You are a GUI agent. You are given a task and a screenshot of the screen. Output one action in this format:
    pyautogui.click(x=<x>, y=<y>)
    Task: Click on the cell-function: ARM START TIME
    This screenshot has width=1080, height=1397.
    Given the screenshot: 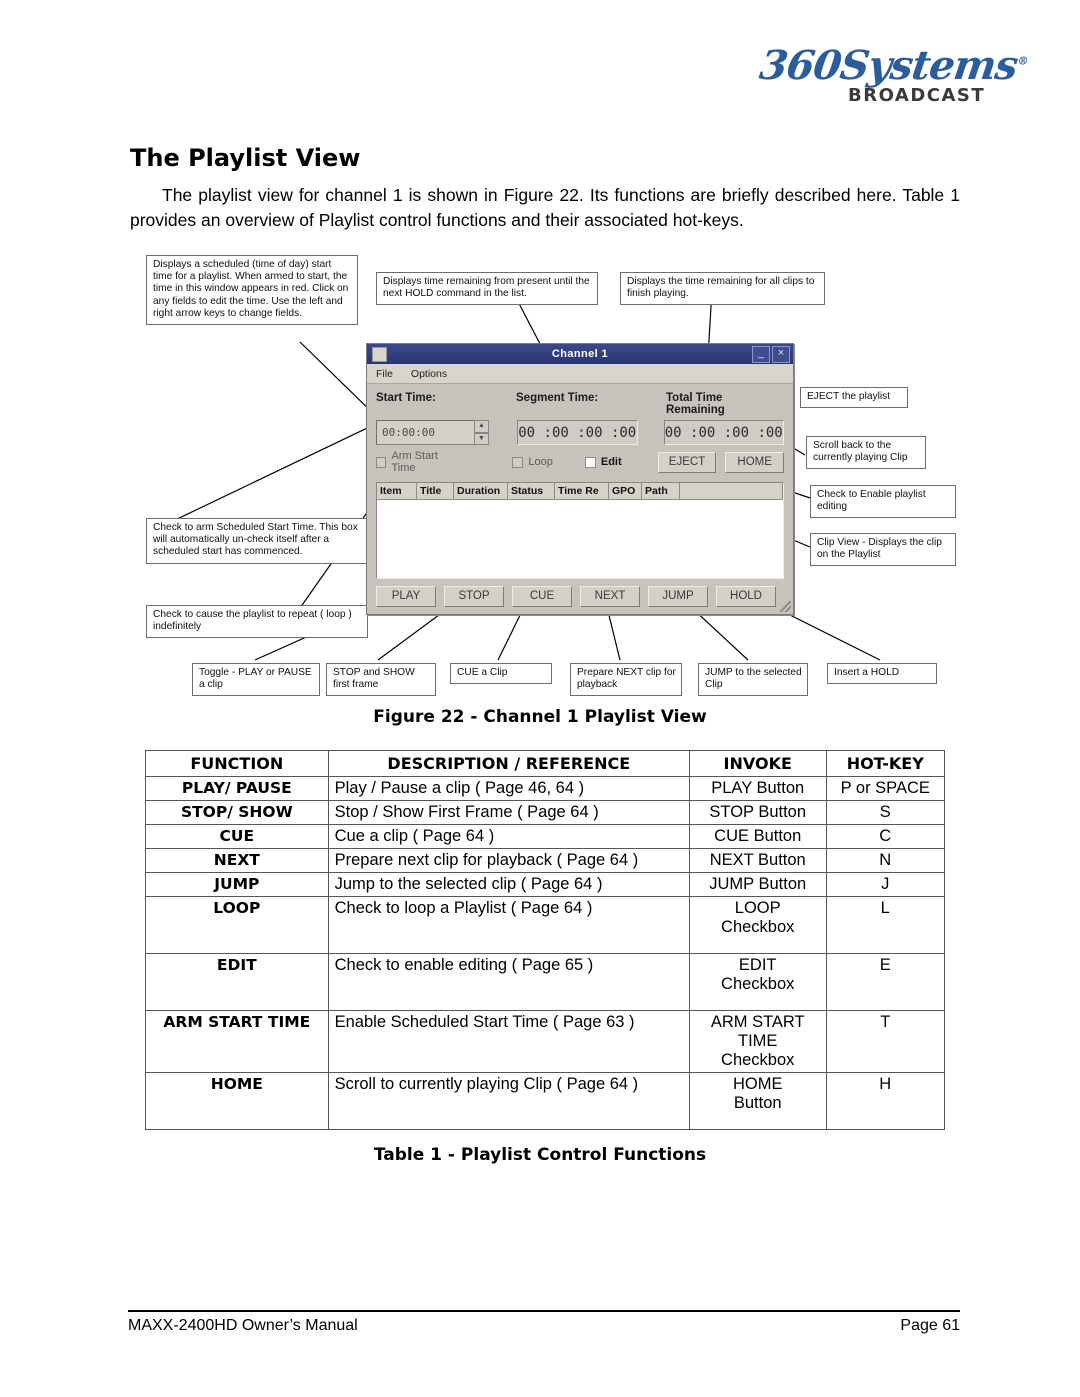 What is the action you would take?
    pyautogui.click(x=237, y=1041)
    